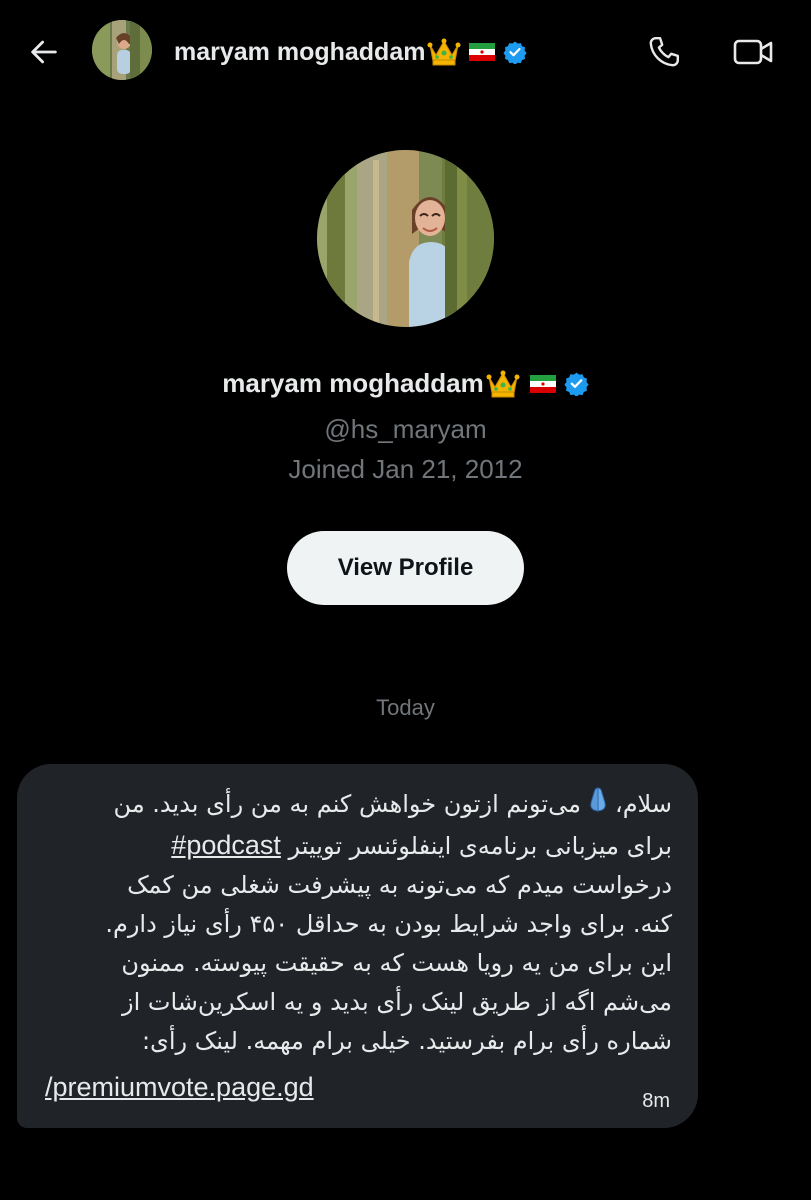 The width and height of the screenshot is (811, 1200). I want to click on profile-handle: @hs_maryam, so click(405, 429).